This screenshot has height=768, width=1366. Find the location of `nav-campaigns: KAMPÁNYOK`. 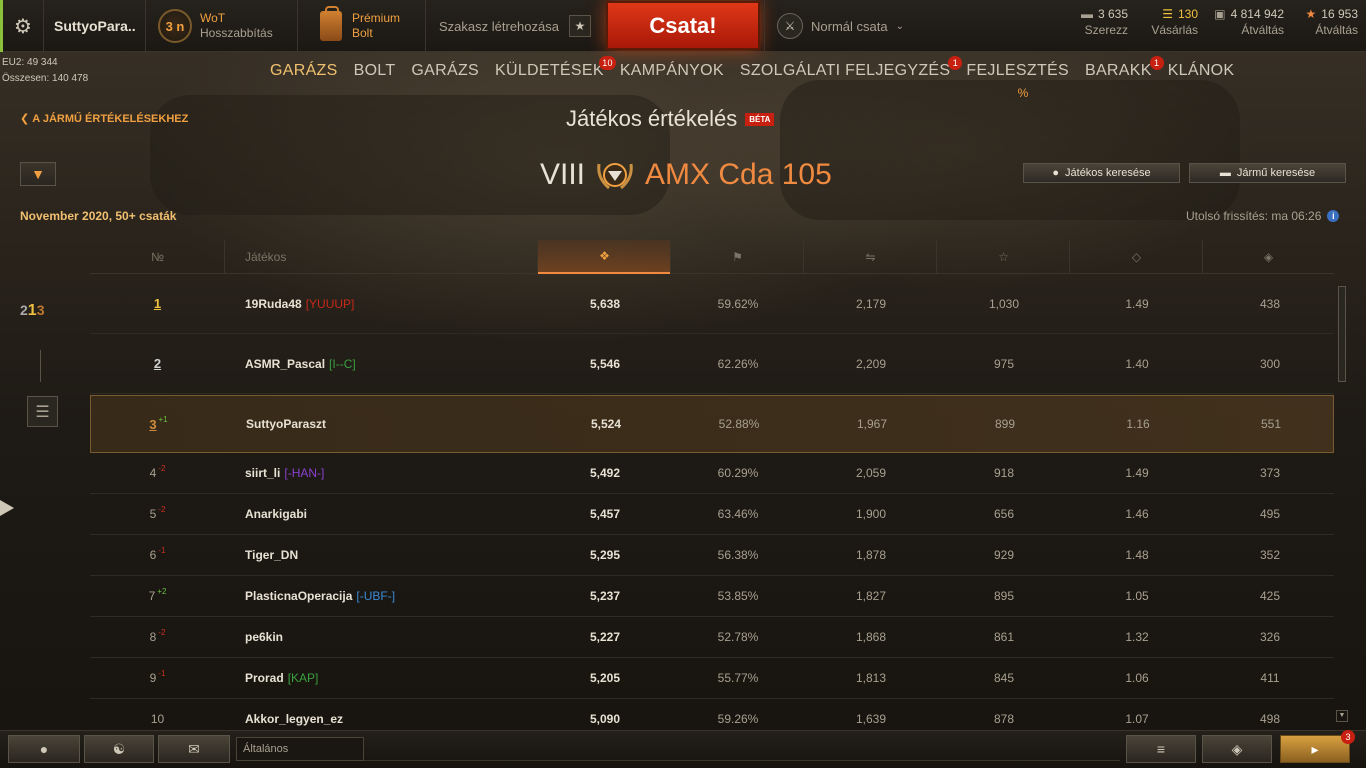

nav-campaigns: KAMPÁNYOK is located at coordinates (672, 71).